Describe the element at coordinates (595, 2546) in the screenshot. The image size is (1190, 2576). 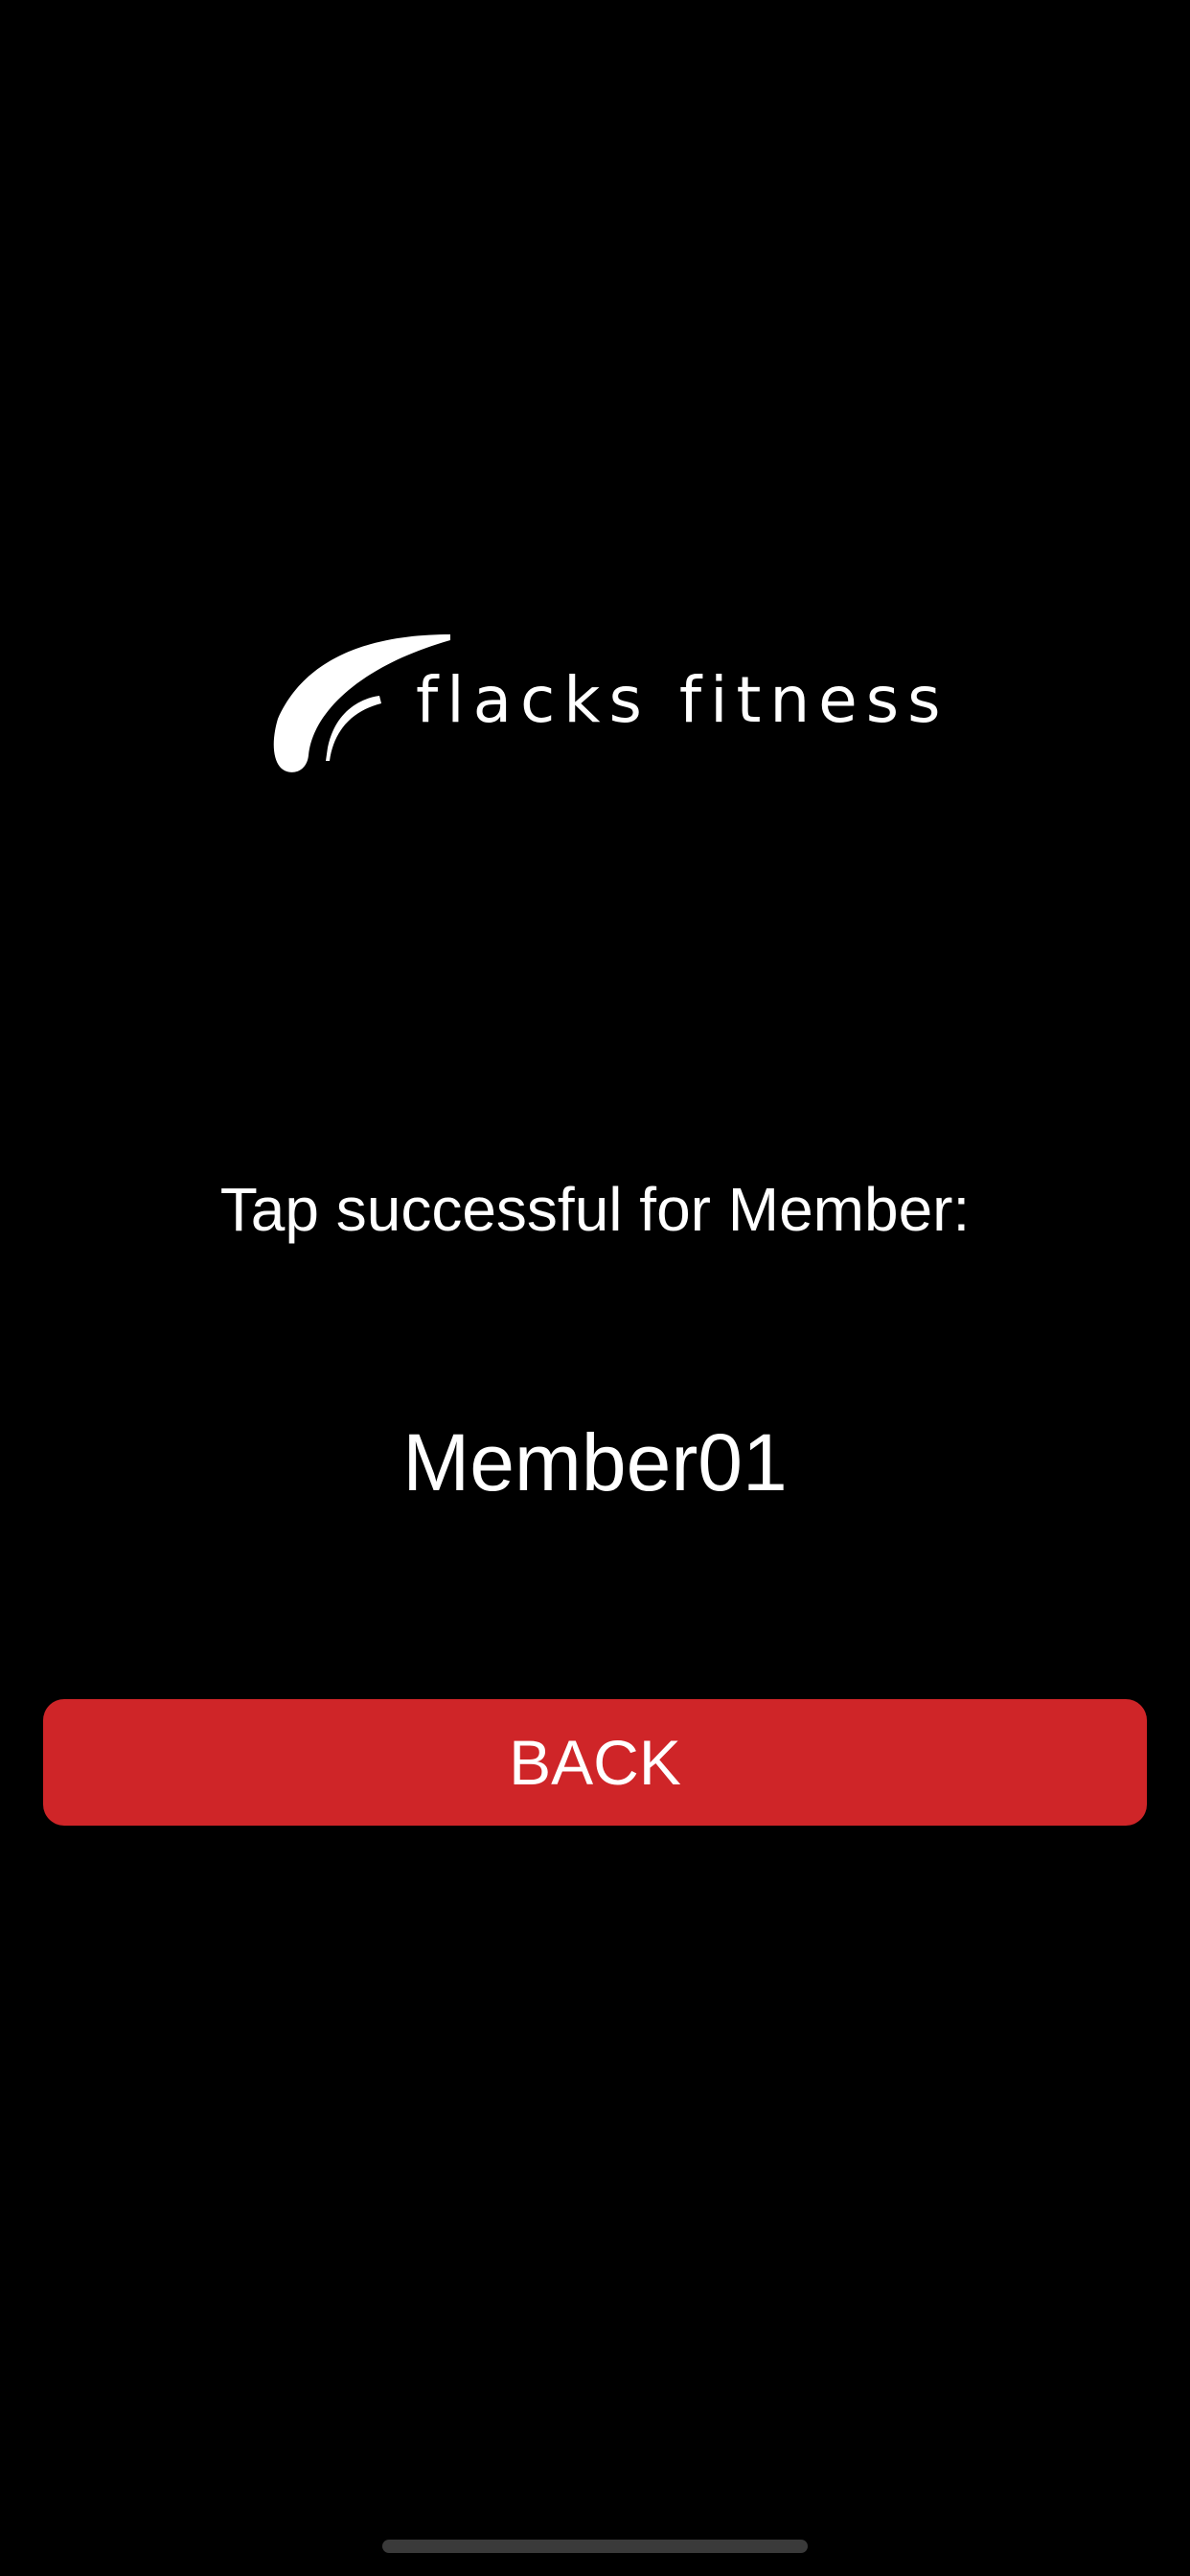
I see `home-indicator` at that location.